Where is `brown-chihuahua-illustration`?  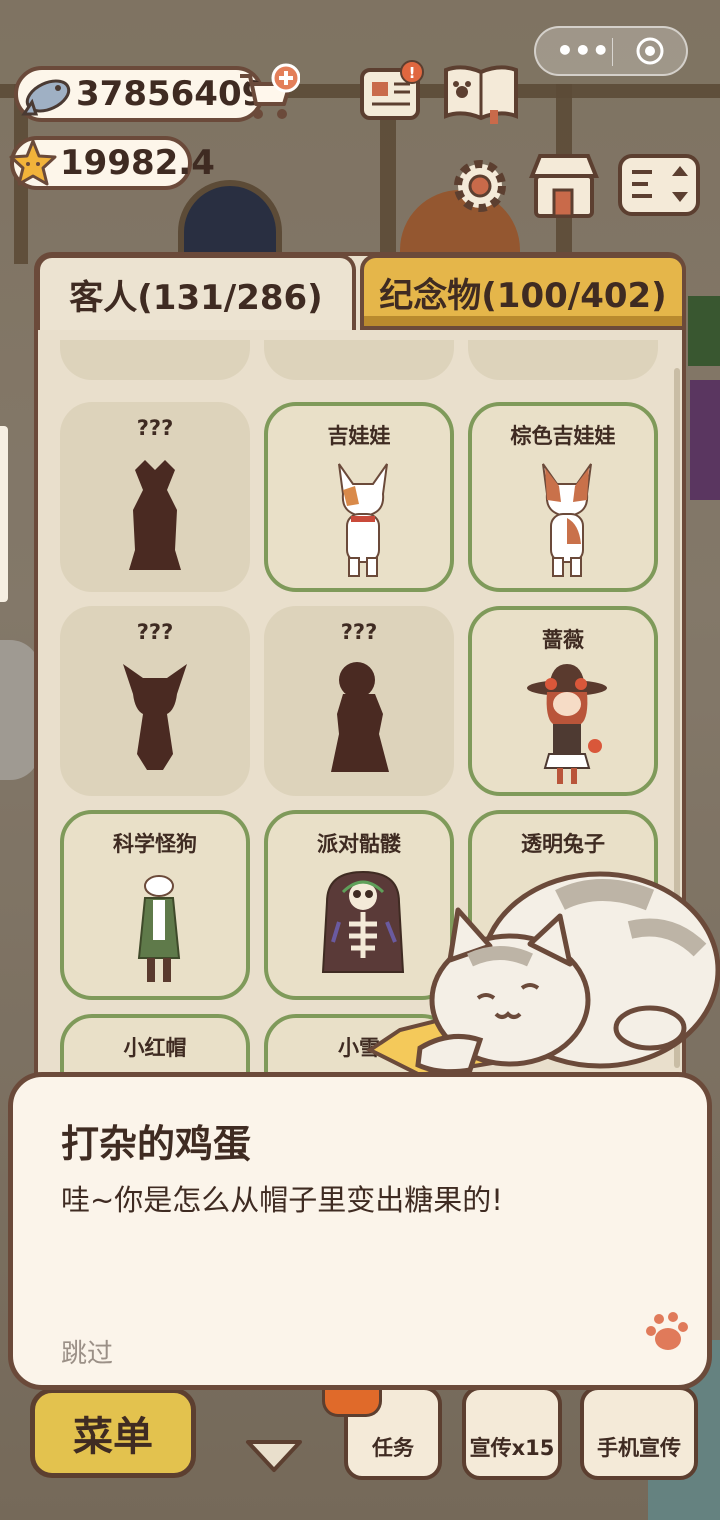 brown-chihuahua-illustration is located at coordinates (567, 520).